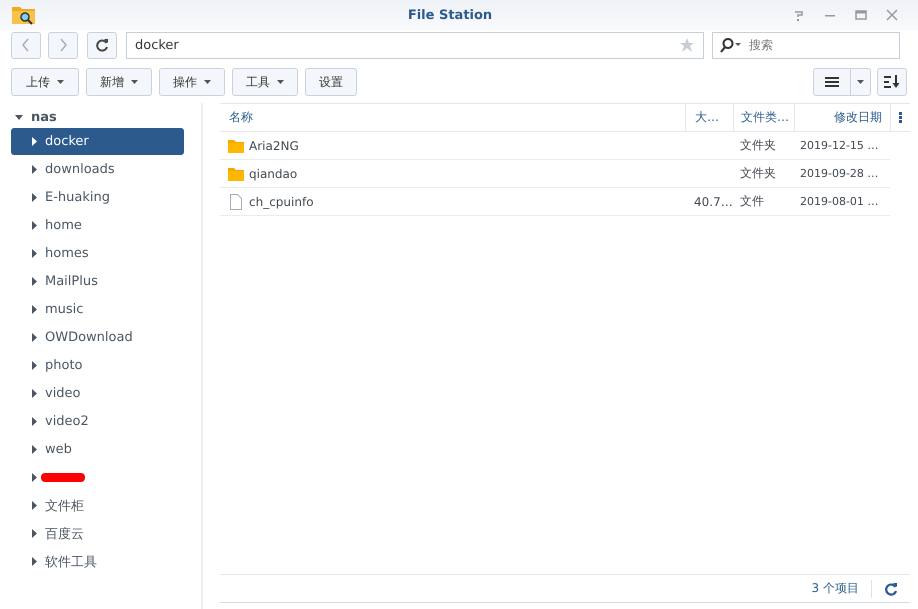  Describe the element at coordinates (97, 393) in the screenshot. I see `folder-tree-item: video` at that location.